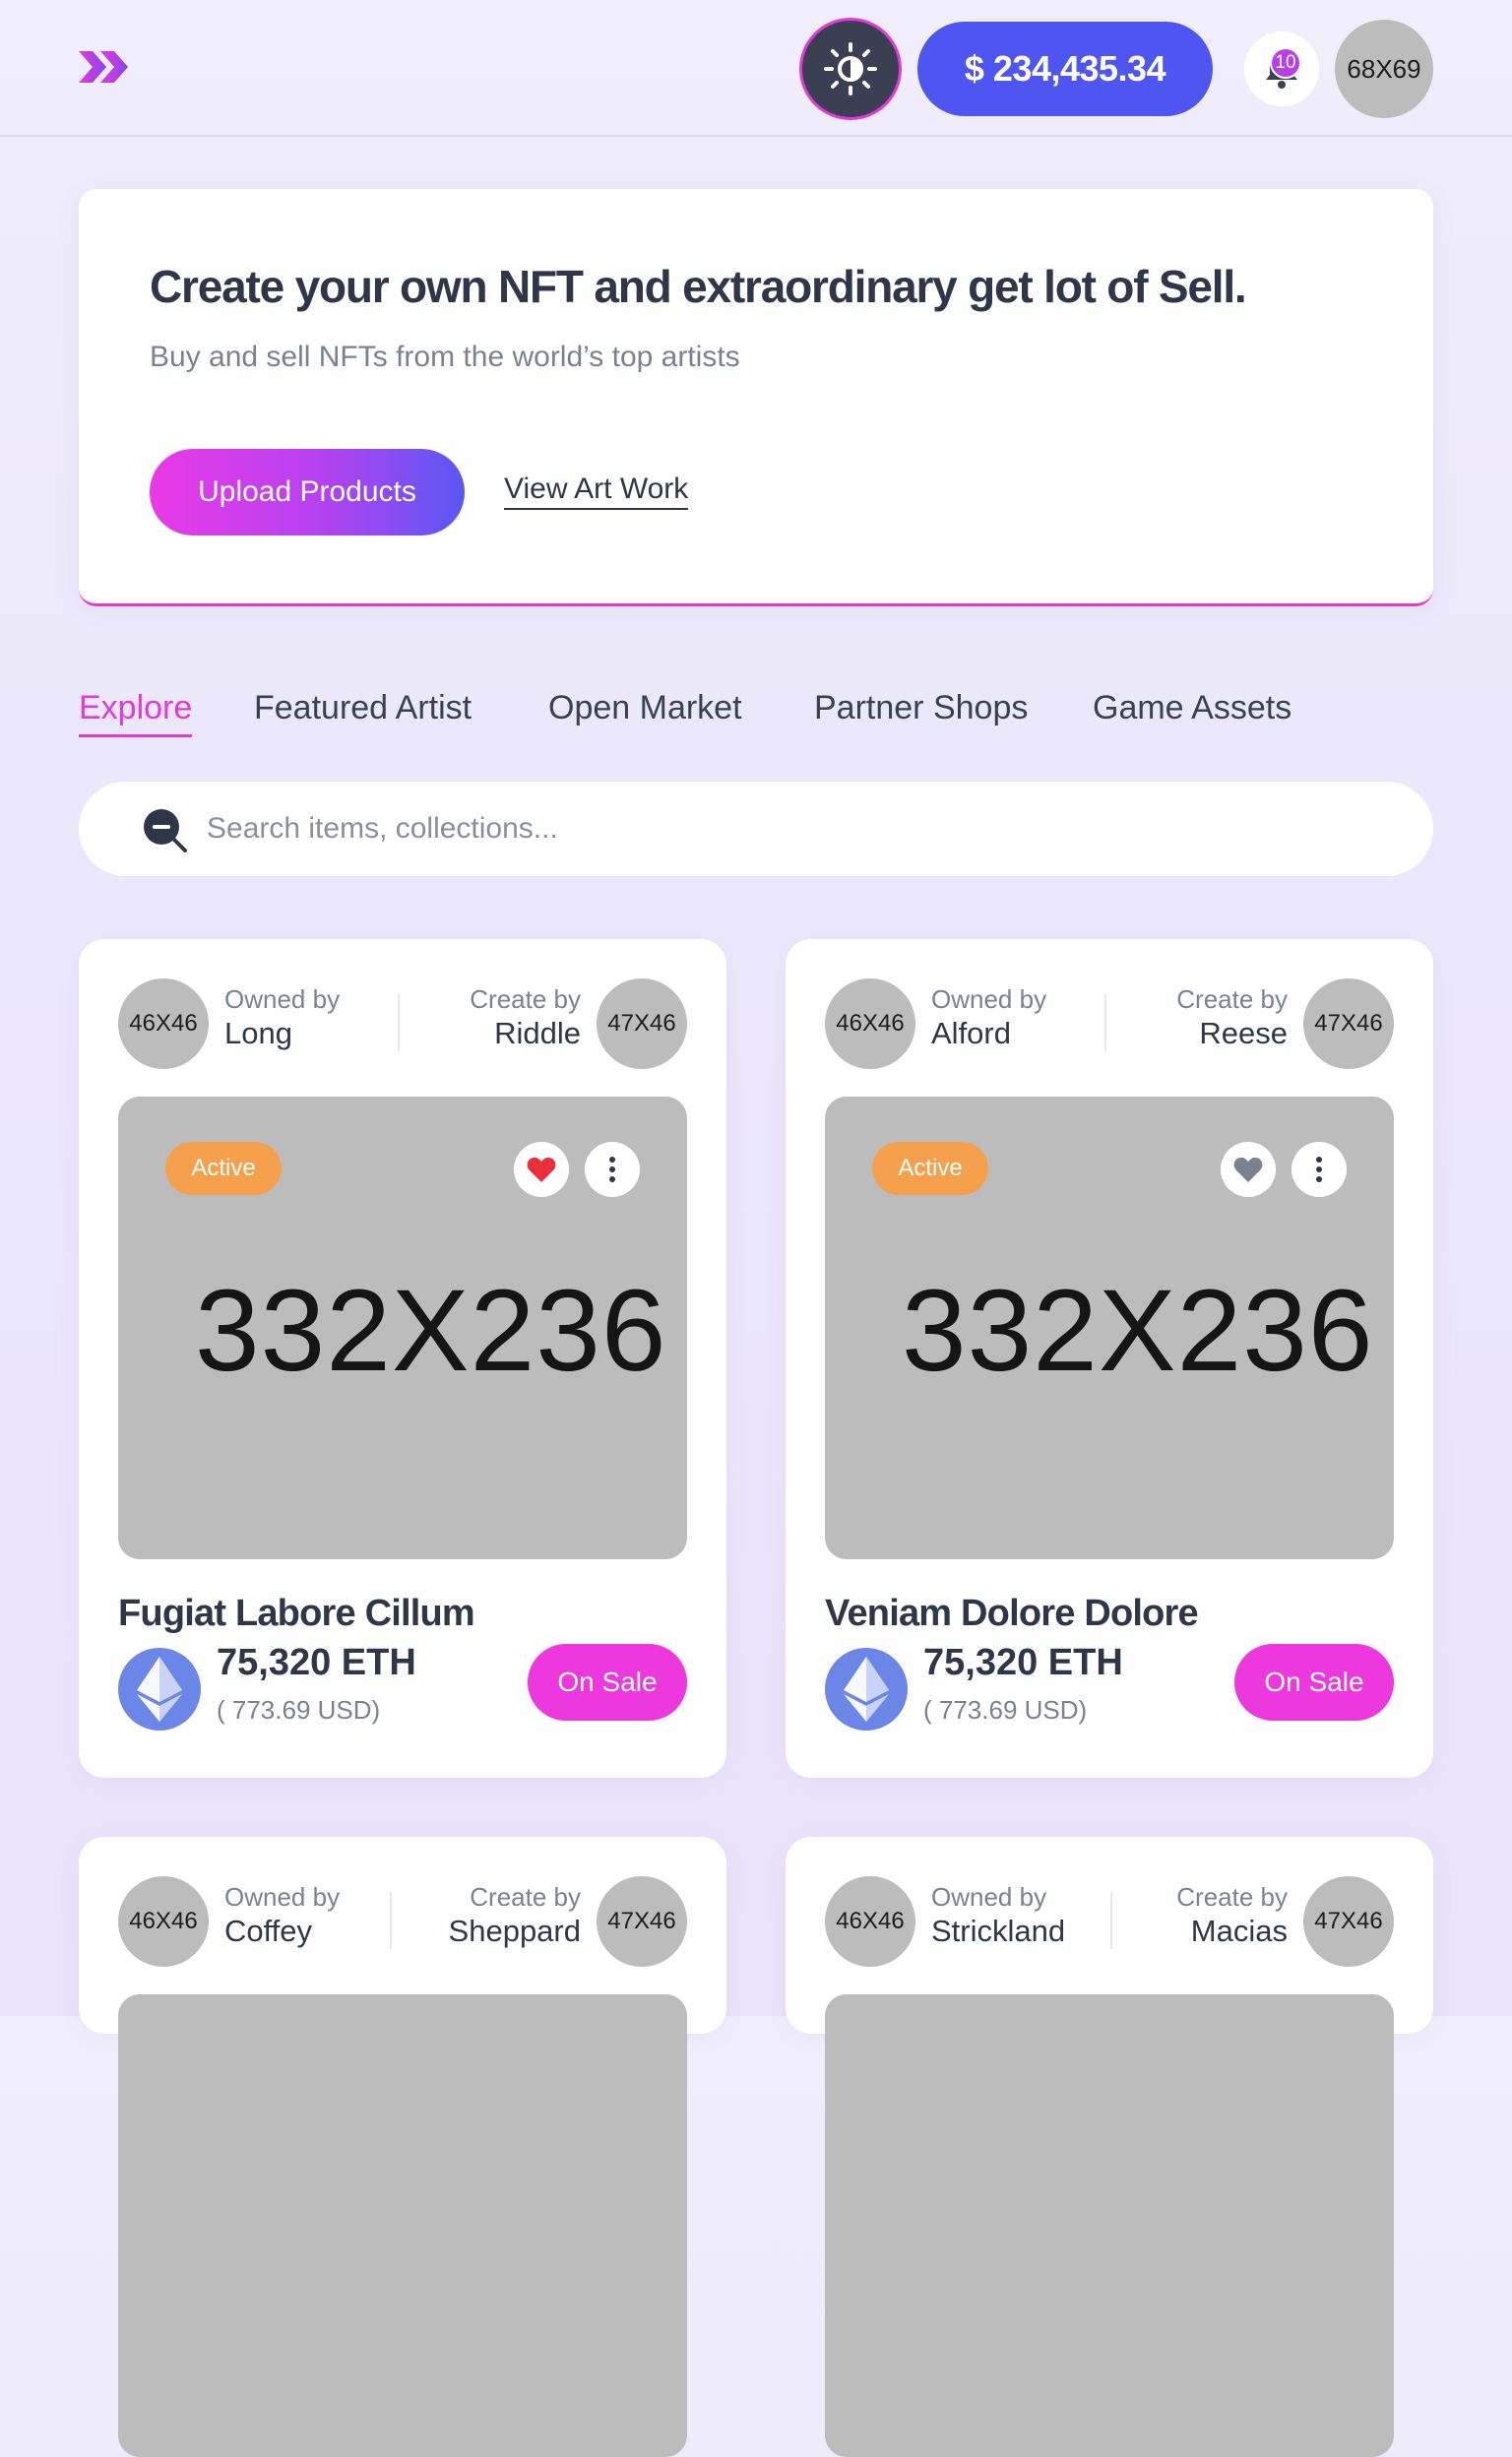 This screenshot has height=2457, width=1512. I want to click on owner-name: Coffey, so click(268, 1931).